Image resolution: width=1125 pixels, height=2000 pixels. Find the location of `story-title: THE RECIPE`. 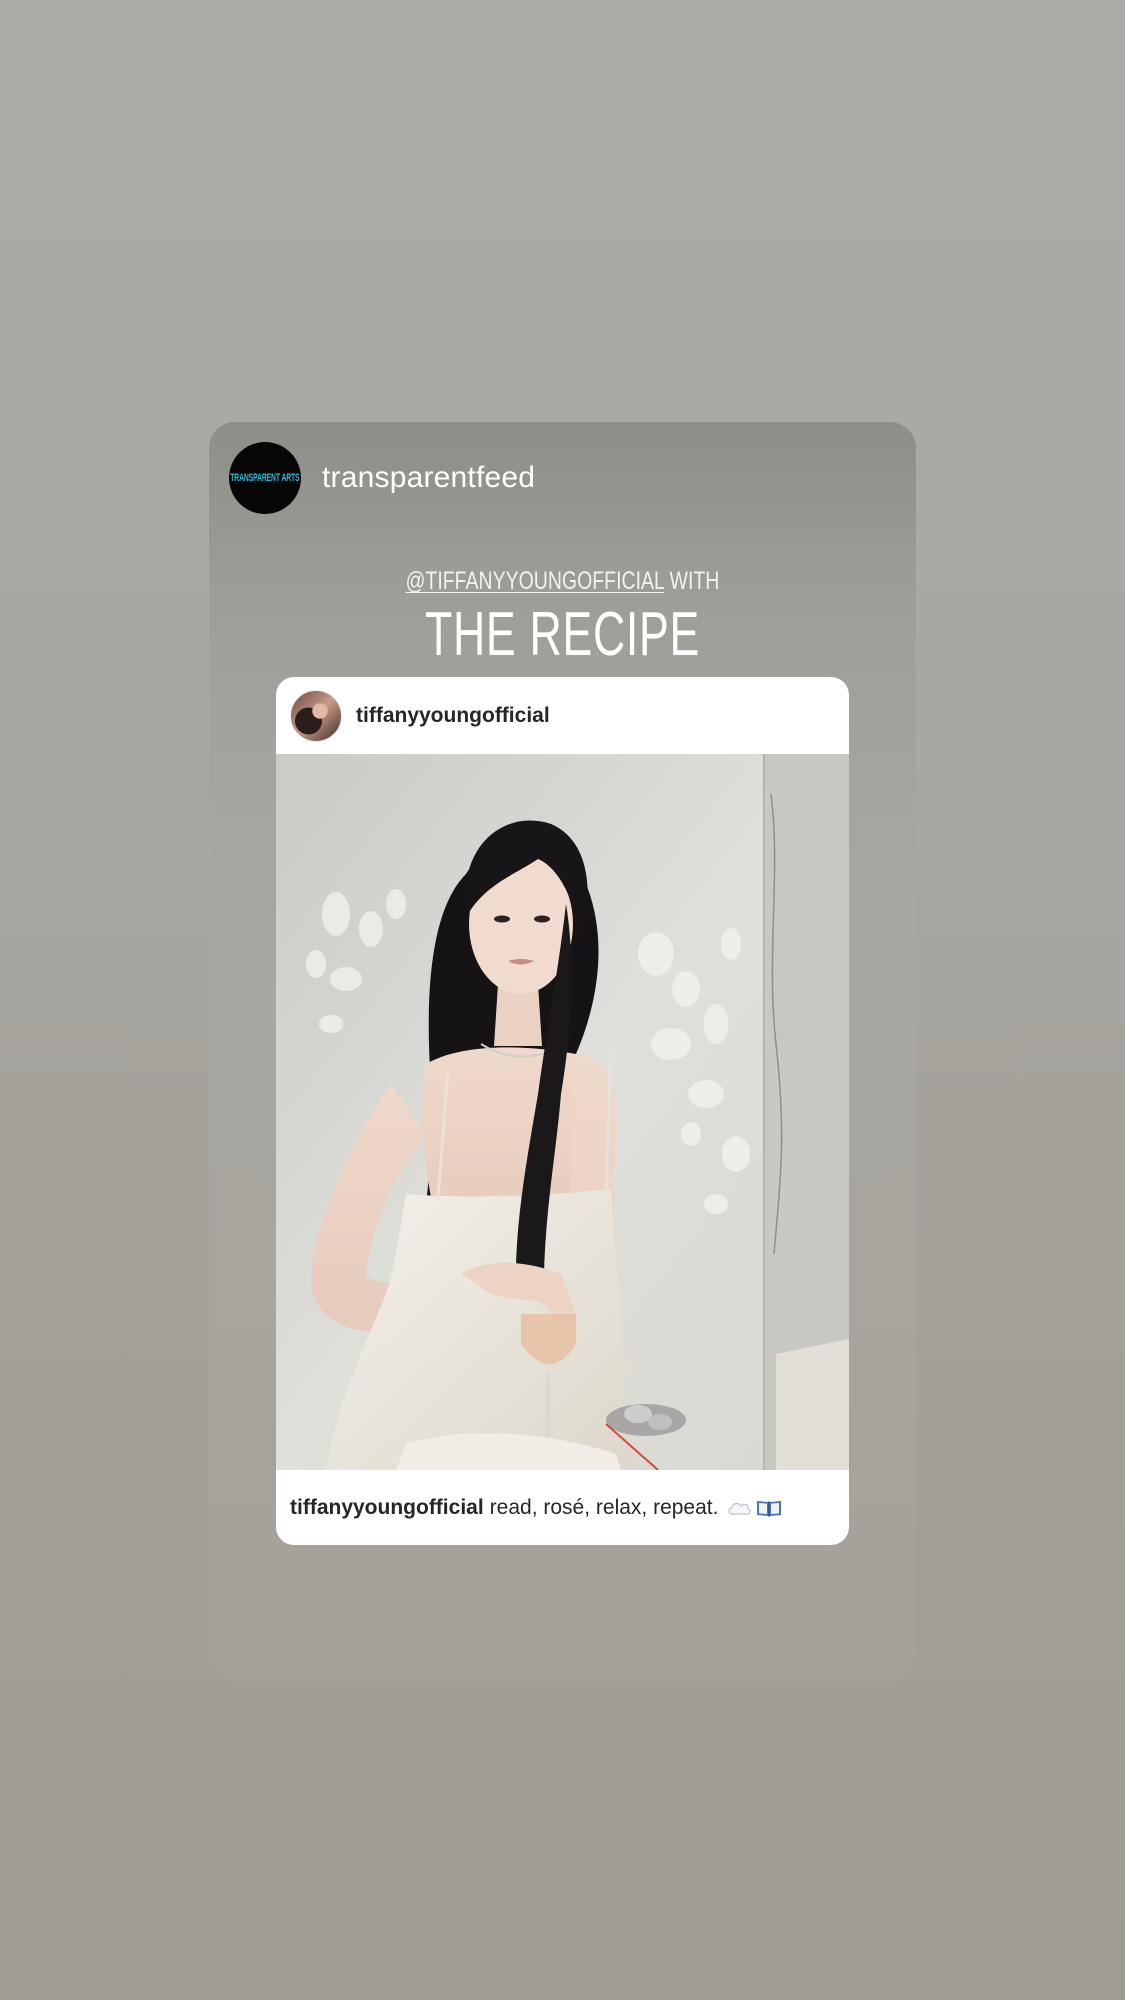

story-title: THE RECIPE is located at coordinates (562, 634).